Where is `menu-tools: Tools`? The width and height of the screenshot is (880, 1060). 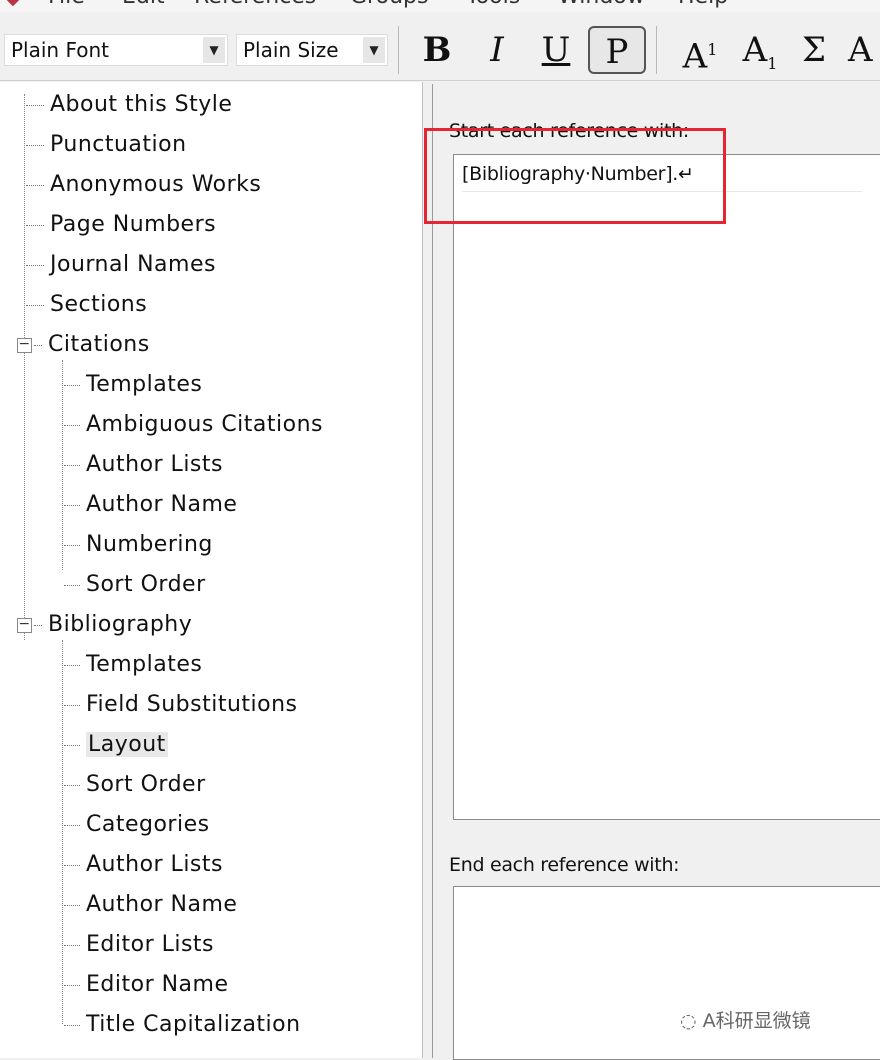 menu-tools: Tools is located at coordinates (493, 4).